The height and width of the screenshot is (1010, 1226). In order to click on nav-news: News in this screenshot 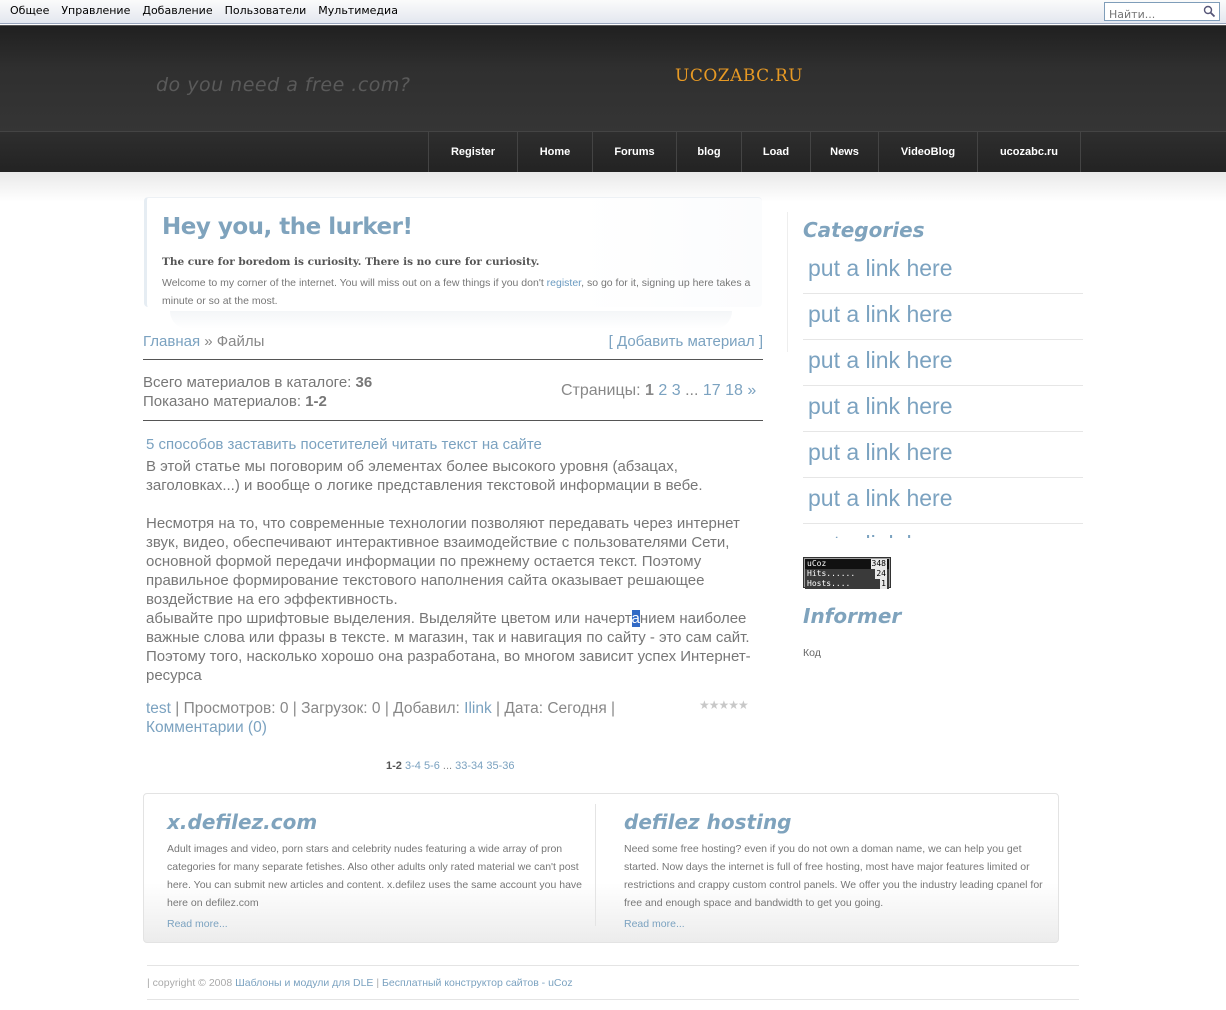, I will do `click(844, 152)`.